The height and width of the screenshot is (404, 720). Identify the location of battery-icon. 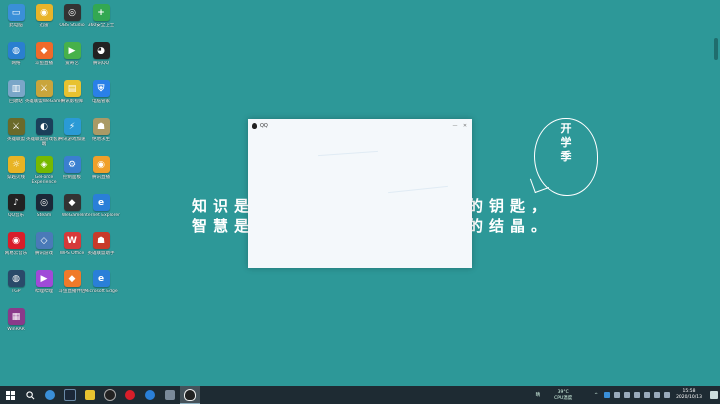
(647, 395).